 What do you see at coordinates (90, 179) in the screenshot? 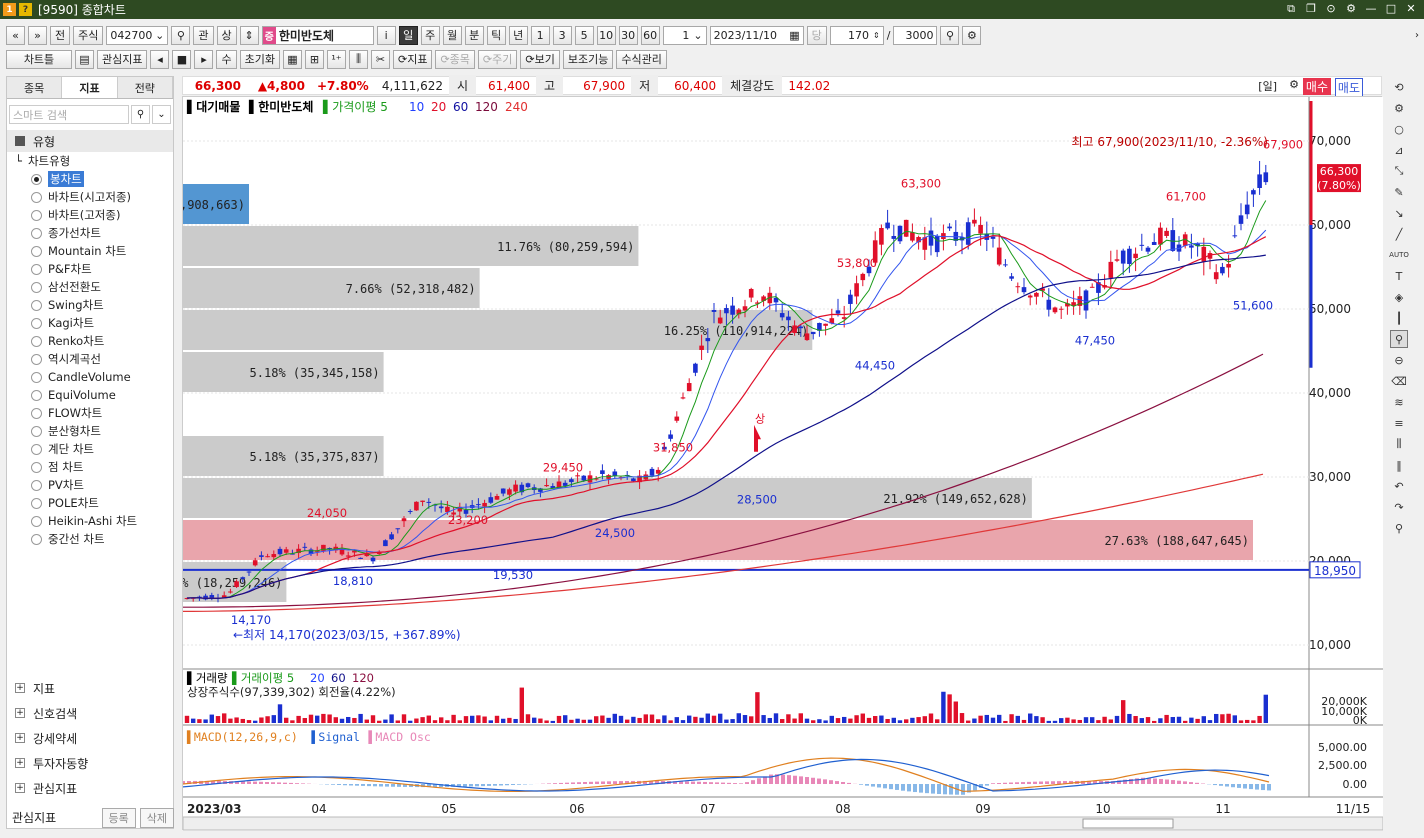
I see `chart-type-item: 봉차트` at bounding box center [90, 179].